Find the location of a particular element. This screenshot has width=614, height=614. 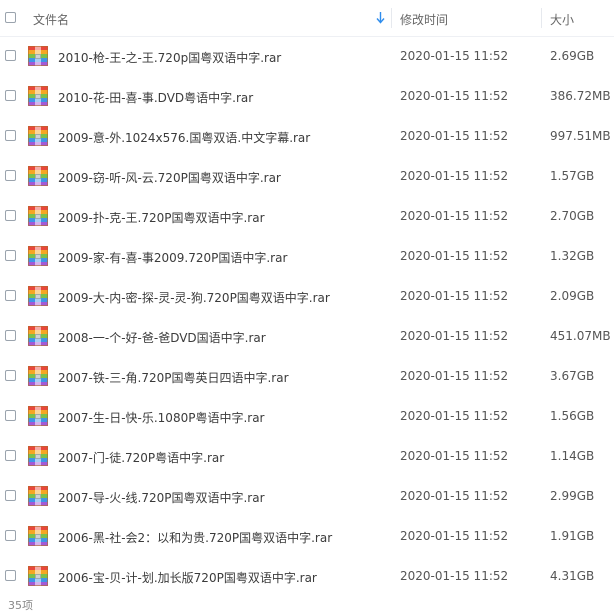

file-size: 2.99GB is located at coordinates (572, 496).